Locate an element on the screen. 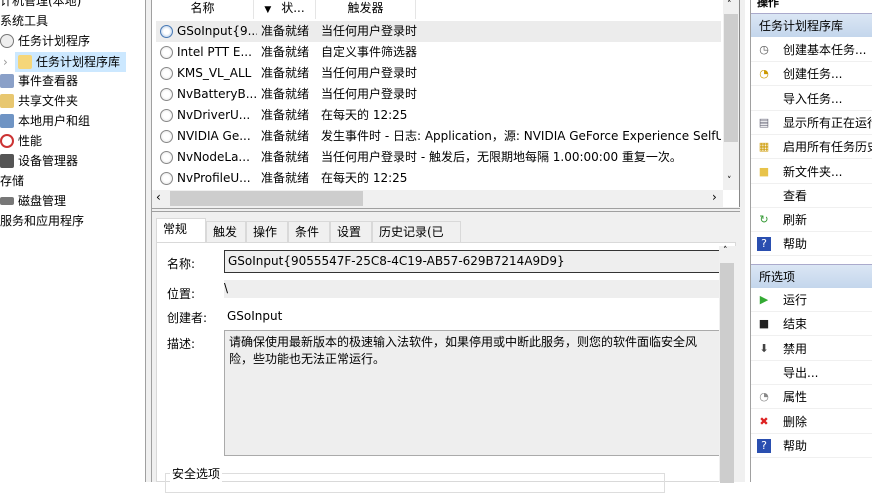 Image resolution: width=872 pixels, height=493 pixels. chevron-right-icon: › is located at coordinates (5, 62).